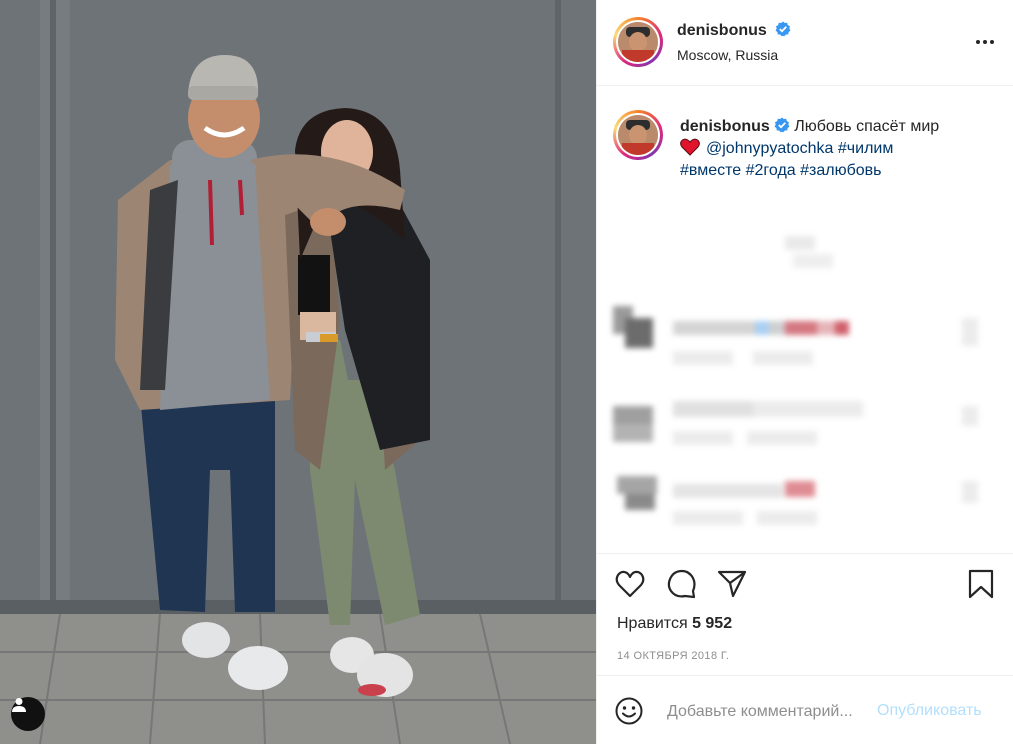 The width and height of the screenshot is (1013, 744). Describe the element at coordinates (780, 170) in the screenshot. I see `caption-hashtags: #вместе #2года #залюбовь` at that location.